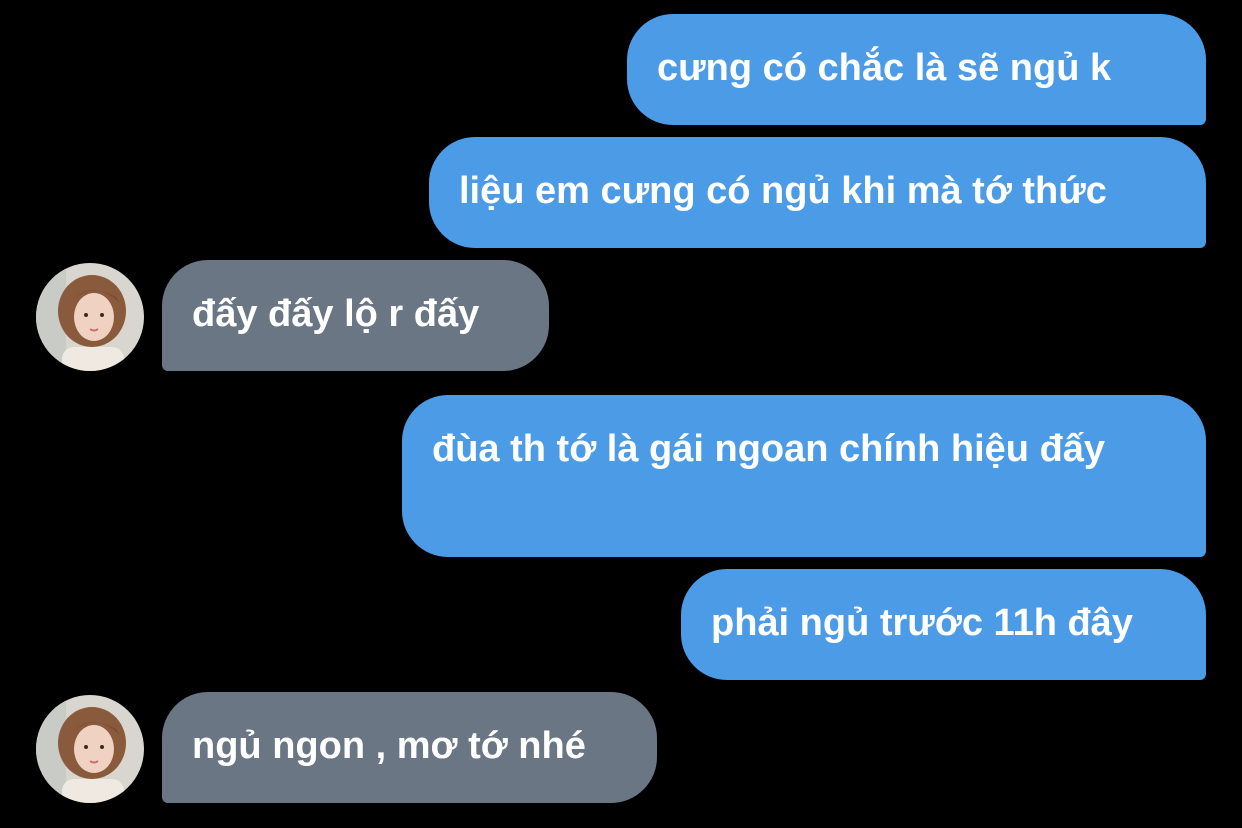 The height and width of the screenshot is (828, 1242). What do you see at coordinates (389, 746) in the screenshot?
I see `message-text: ngủ ngon , mơ tớ nhé` at bounding box center [389, 746].